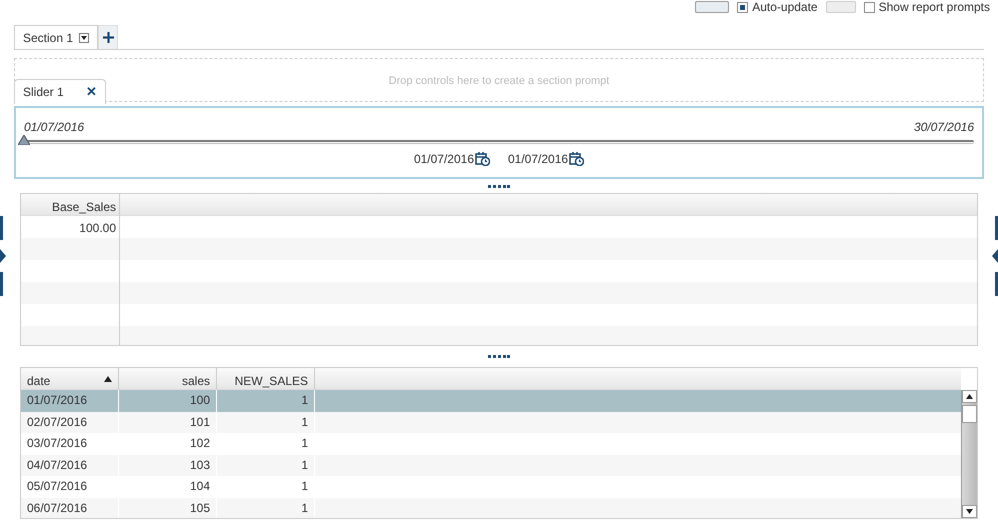  What do you see at coordinates (969, 454) in the screenshot?
I see `scrollbar` at bounding box center [969, 454].